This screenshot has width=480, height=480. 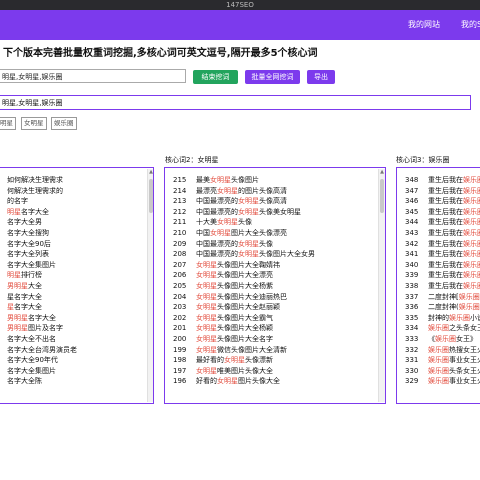 What do you see at coordinates (438, 318) in the screenshot?
I see `keyword-row: 335 封神的娱乐圈小说` at bounding box center [438, 318].